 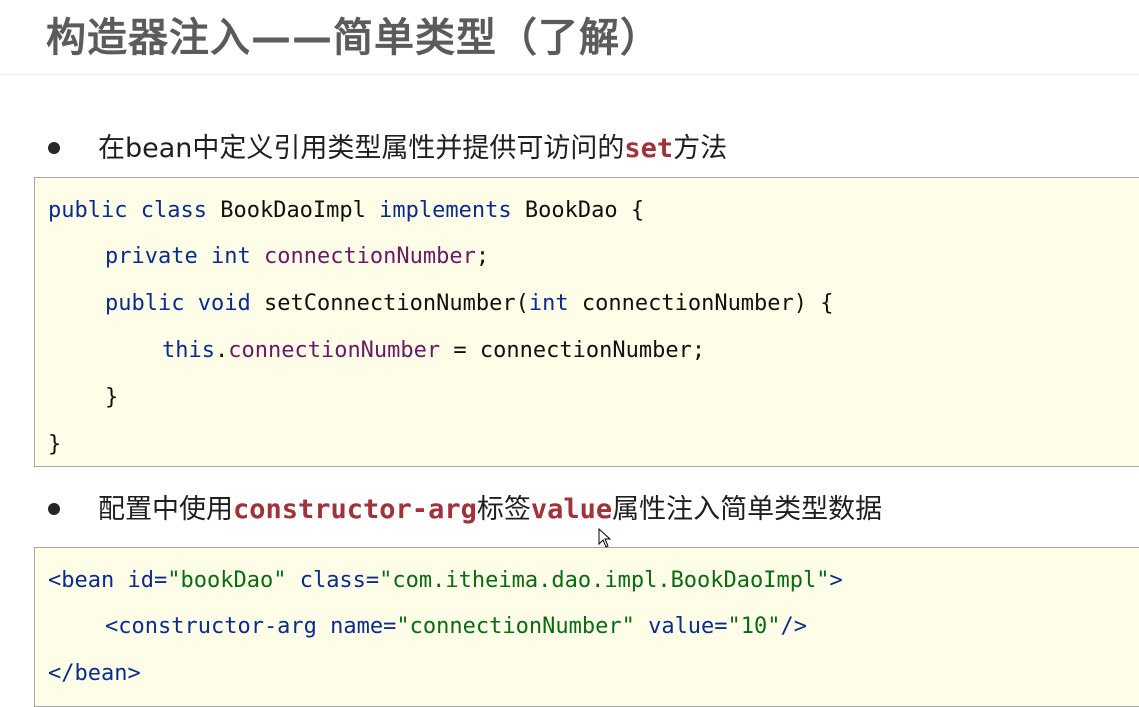 I want to click on class-name: BookDaoImpl, so click(x=293, y=210).